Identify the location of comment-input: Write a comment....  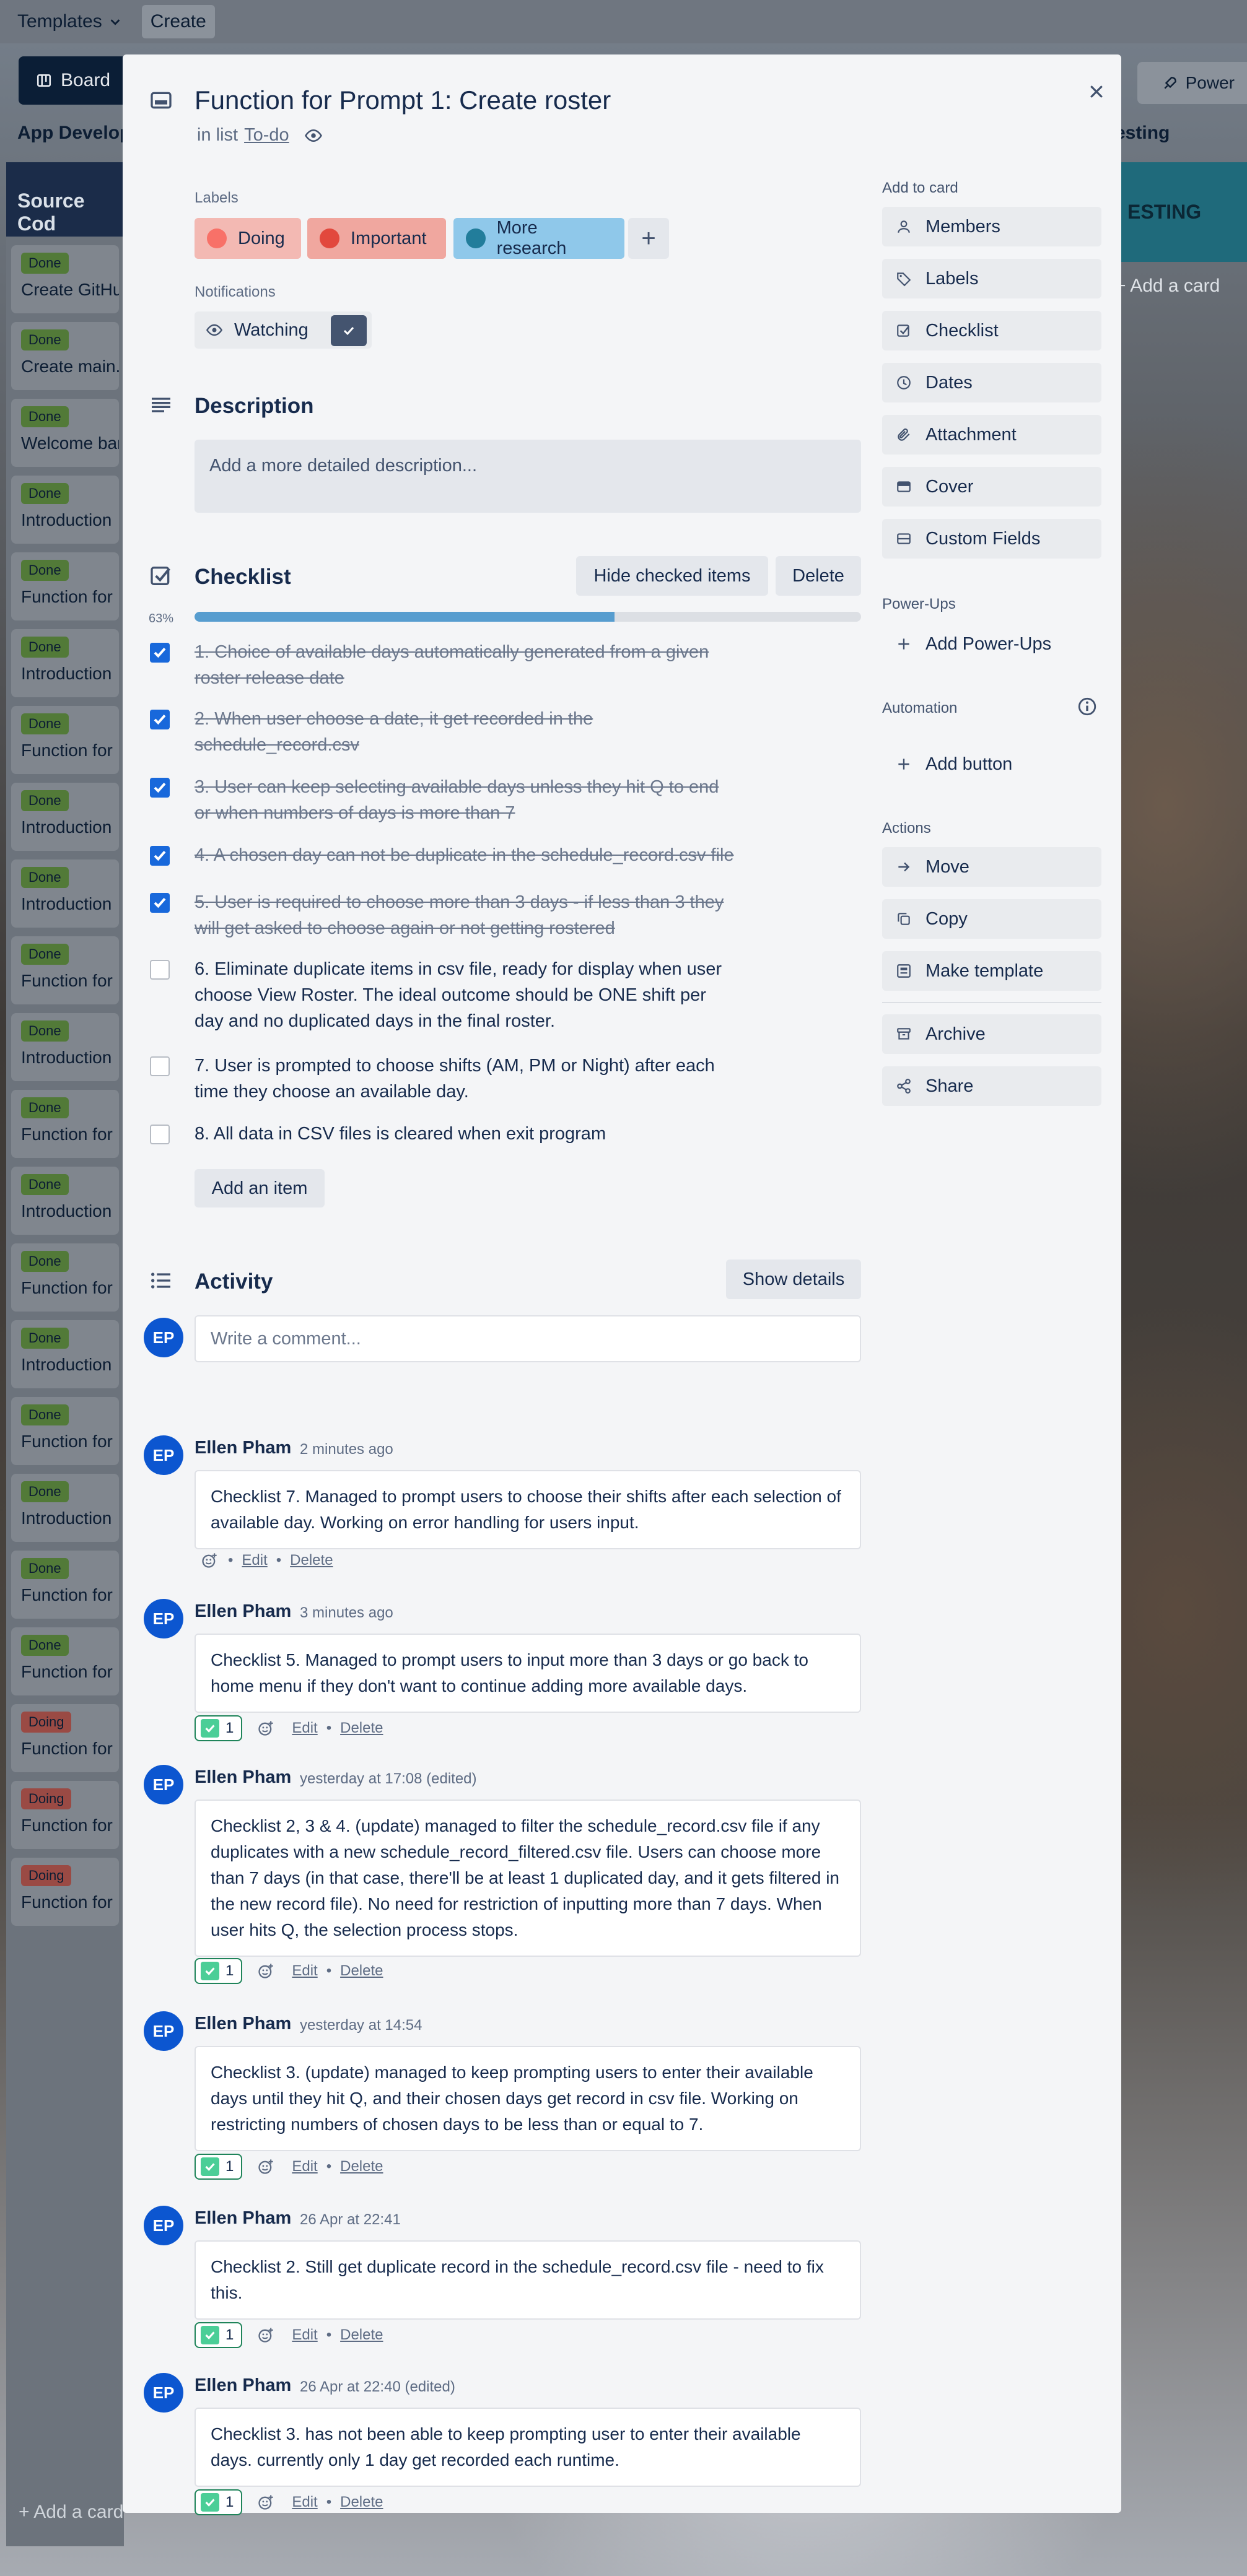
(528, 1338).